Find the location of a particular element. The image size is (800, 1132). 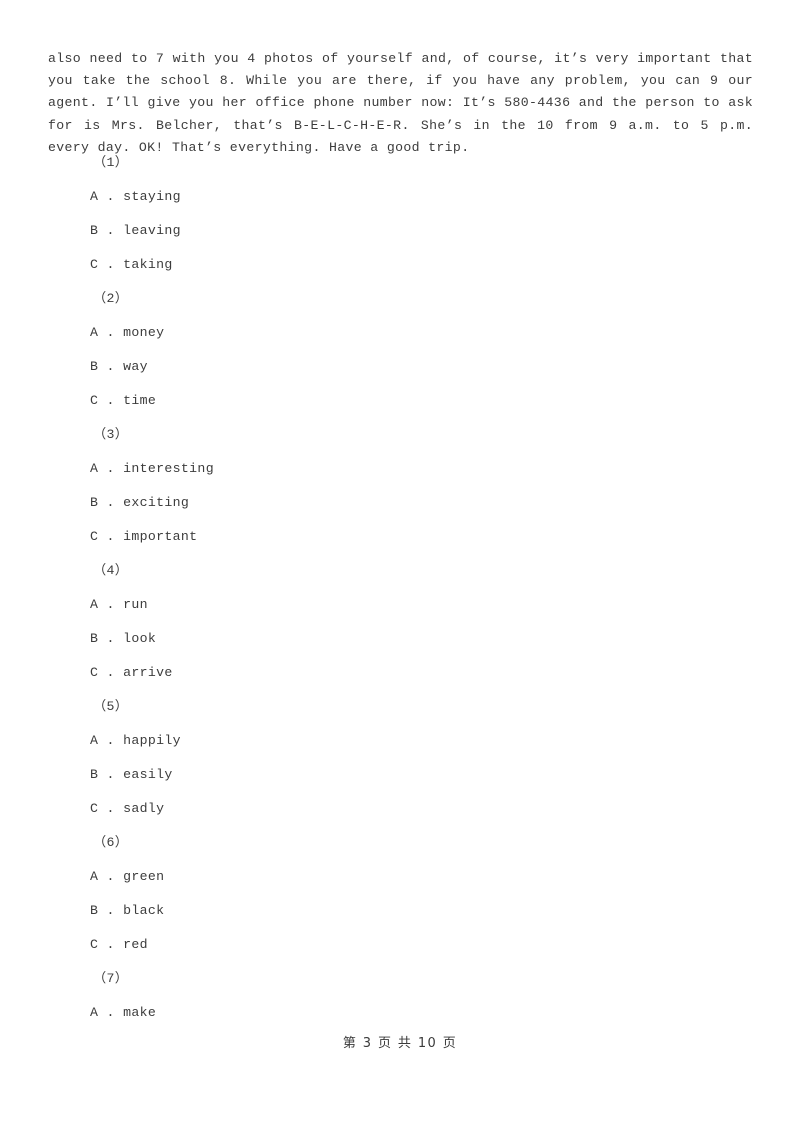

question-group: （5） A . happily B . easily C . sadly is located at coordinates (400, 758).